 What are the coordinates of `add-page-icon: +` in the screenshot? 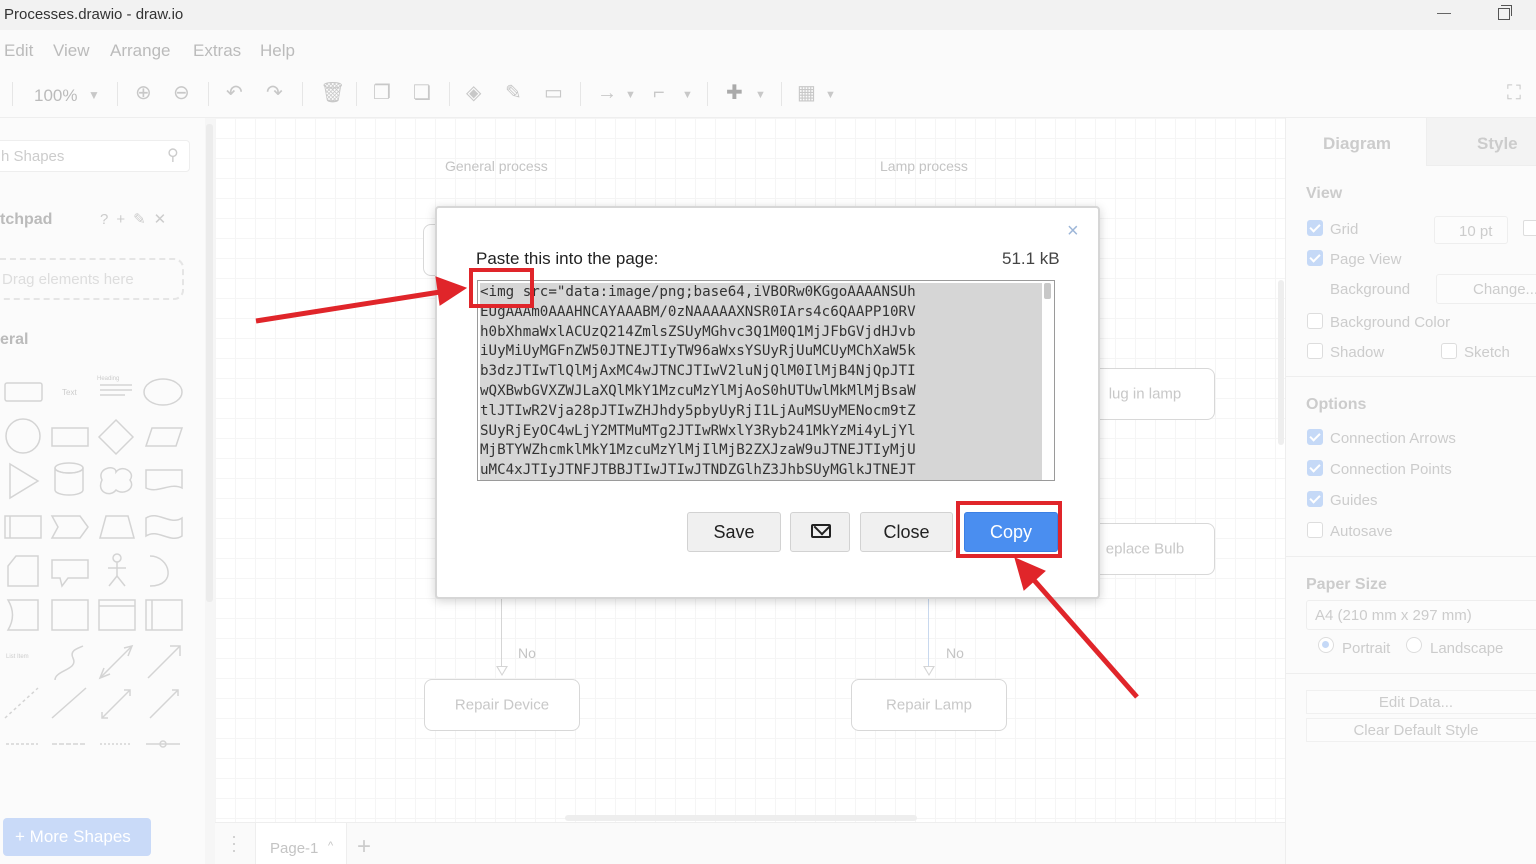 It's located at (364, 847).